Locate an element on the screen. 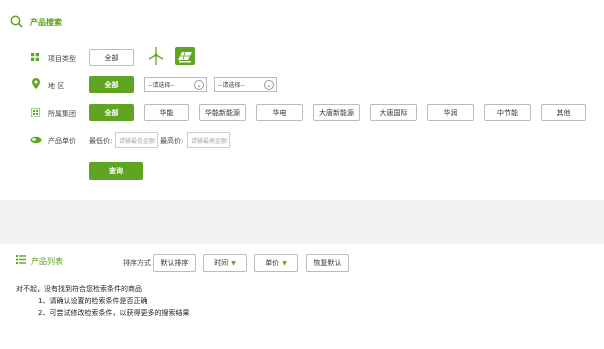 The width and height of the screenshot is (604, 349). group-option-button: 华润 is located at coordinates (450, 112).